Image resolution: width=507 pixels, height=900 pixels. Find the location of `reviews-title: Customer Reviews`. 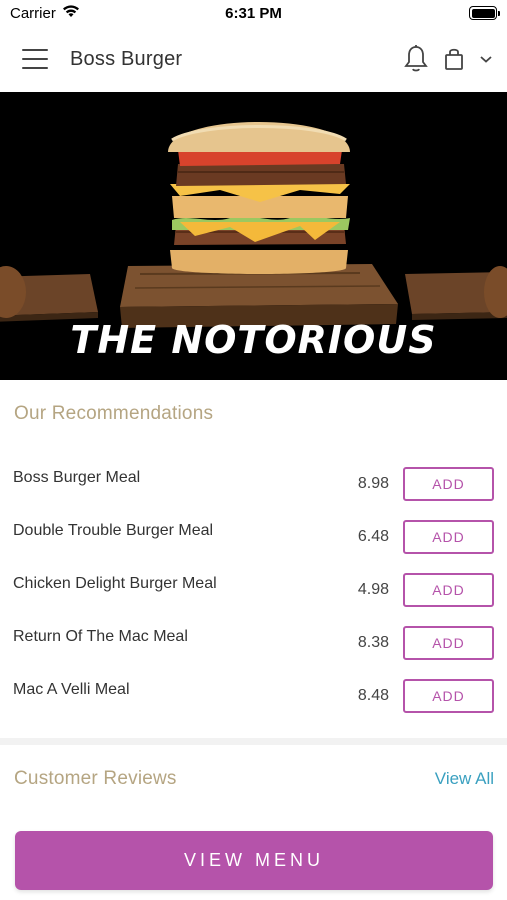

reviews-title: Customer Reviews is located at coordinates (95, 778).